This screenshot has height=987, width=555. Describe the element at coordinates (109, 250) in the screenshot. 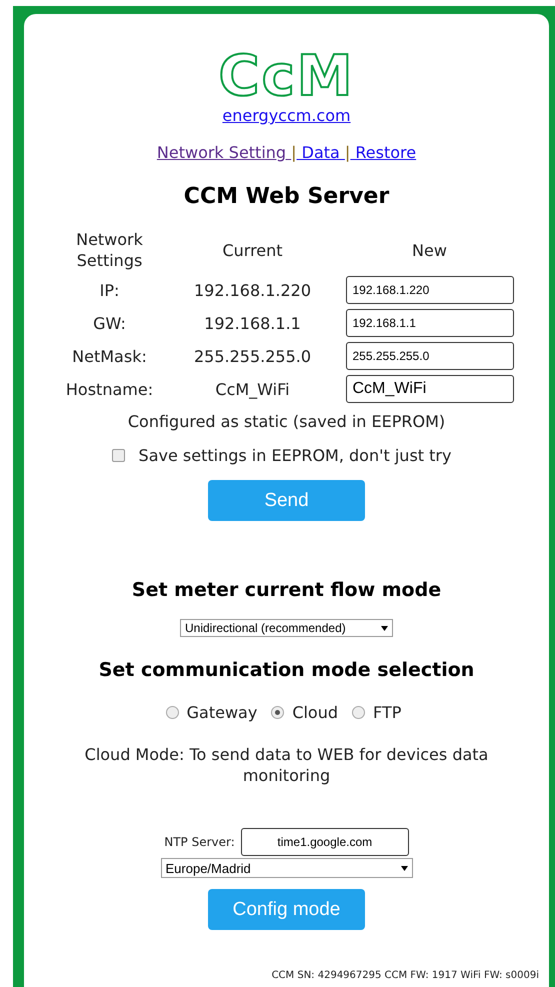

I see `column-header: Network Settings` at that location.